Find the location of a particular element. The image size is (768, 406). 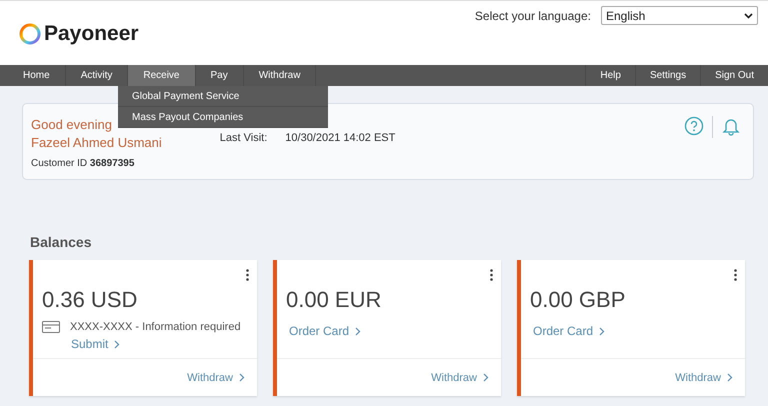

balance-amount: 0.36 USD is located at coordinates (90, 300).